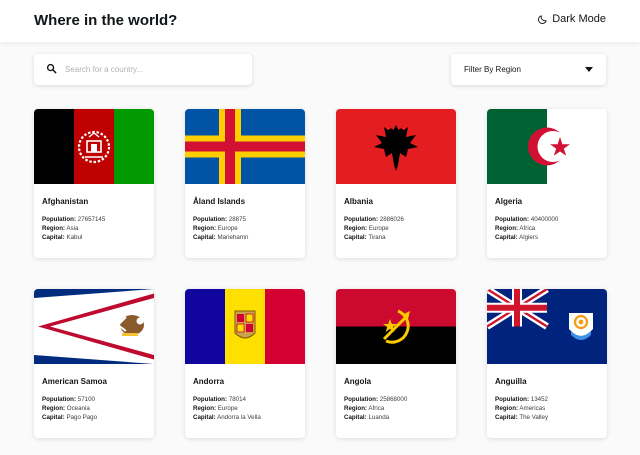 The width and height of the screenshot is (640, 455). Describe the element at coordinates (532, 408) in the screenshot. I see `region-value: Americas` at that location.